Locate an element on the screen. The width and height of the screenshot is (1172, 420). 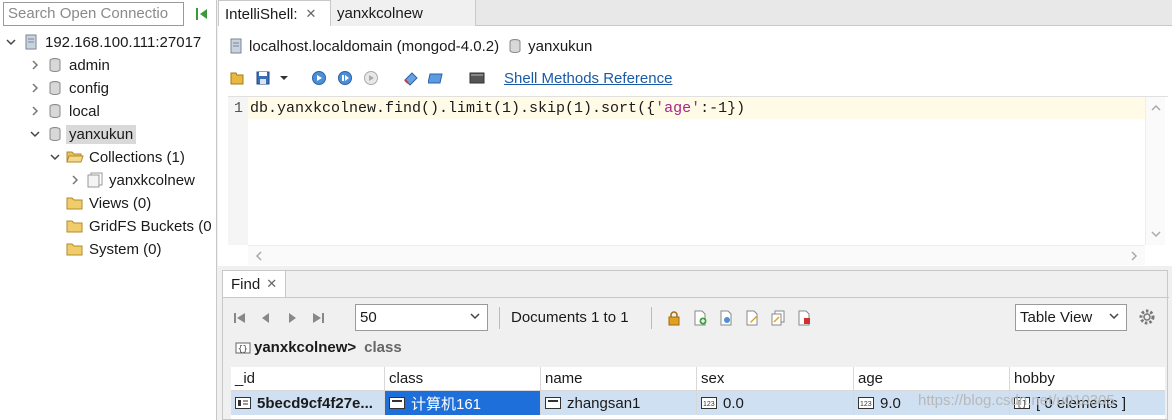
collapse-panel-button is located at coordinates (202, 14).